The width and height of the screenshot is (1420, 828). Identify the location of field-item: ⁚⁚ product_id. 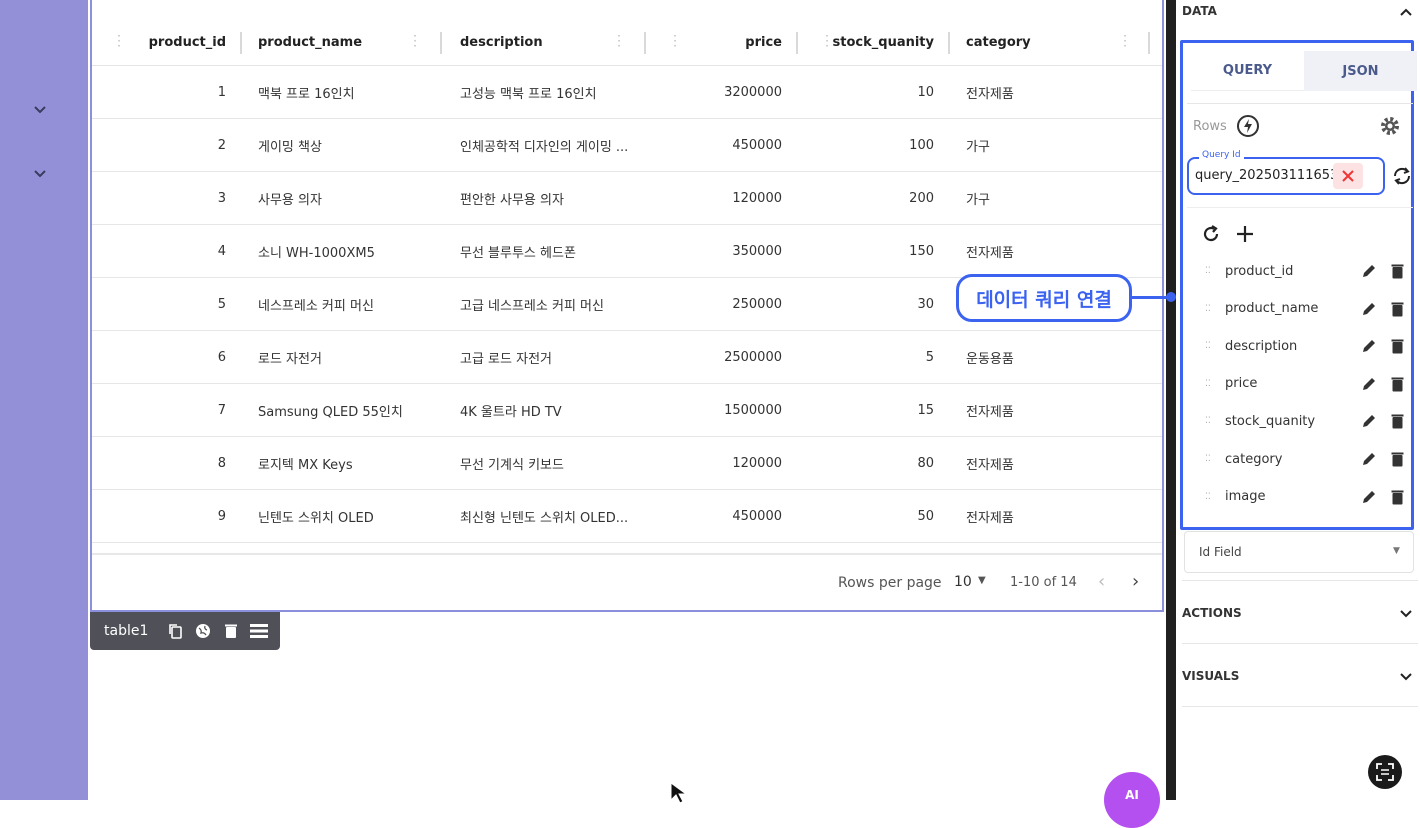
(1305, 271).